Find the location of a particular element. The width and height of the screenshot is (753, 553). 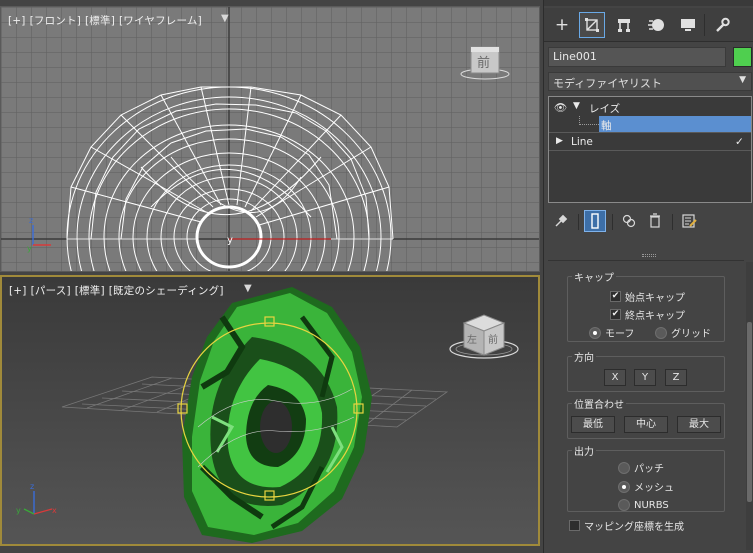

perspective-viewport-label: [+] [パース] [標準] [既定のシェーディング] is located at coordinates (118, 290).